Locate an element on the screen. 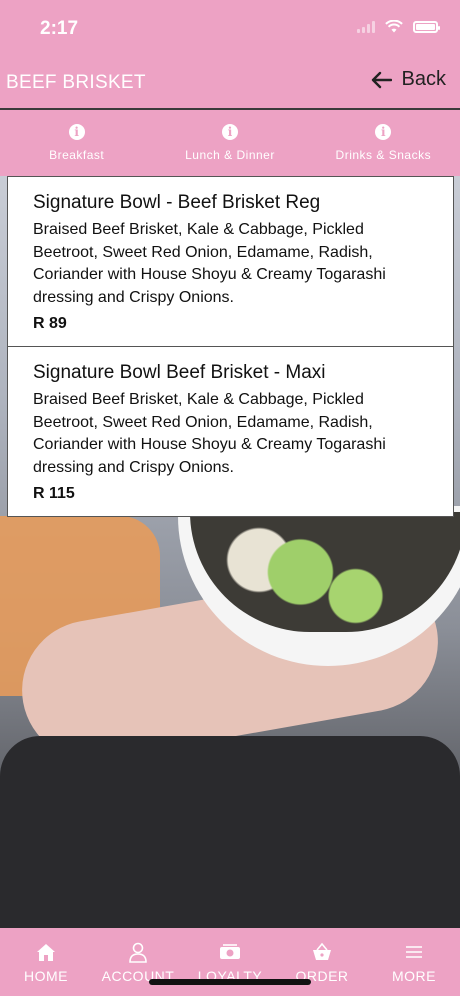 The image size is (460, 996). signal-icon is located at coordinates (366, 26).